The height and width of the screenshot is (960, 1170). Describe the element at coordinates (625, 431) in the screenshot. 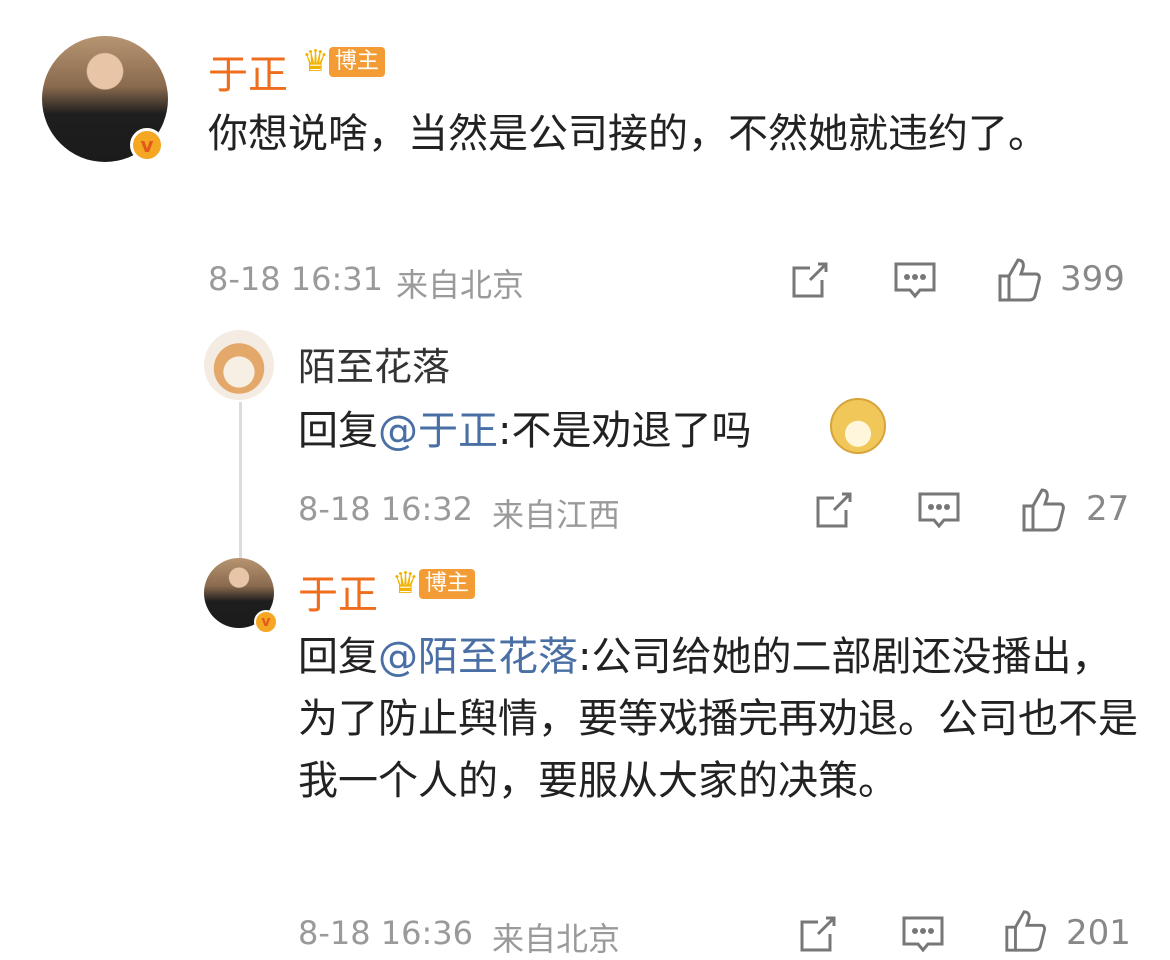

I see `reply-text: :不是劝退了吗` at that location.